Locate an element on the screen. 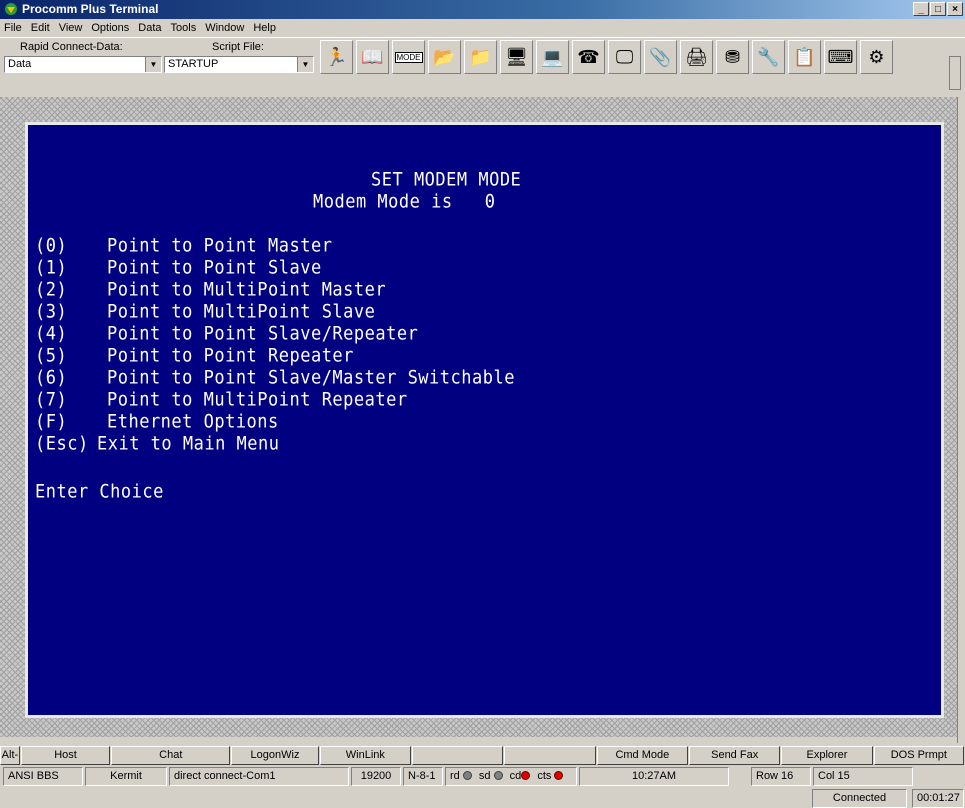 Image resolution: width=965 pixels, height=808 pixels. enter-choice-prompt: Enter Choice is located at coordinates (99, 492).